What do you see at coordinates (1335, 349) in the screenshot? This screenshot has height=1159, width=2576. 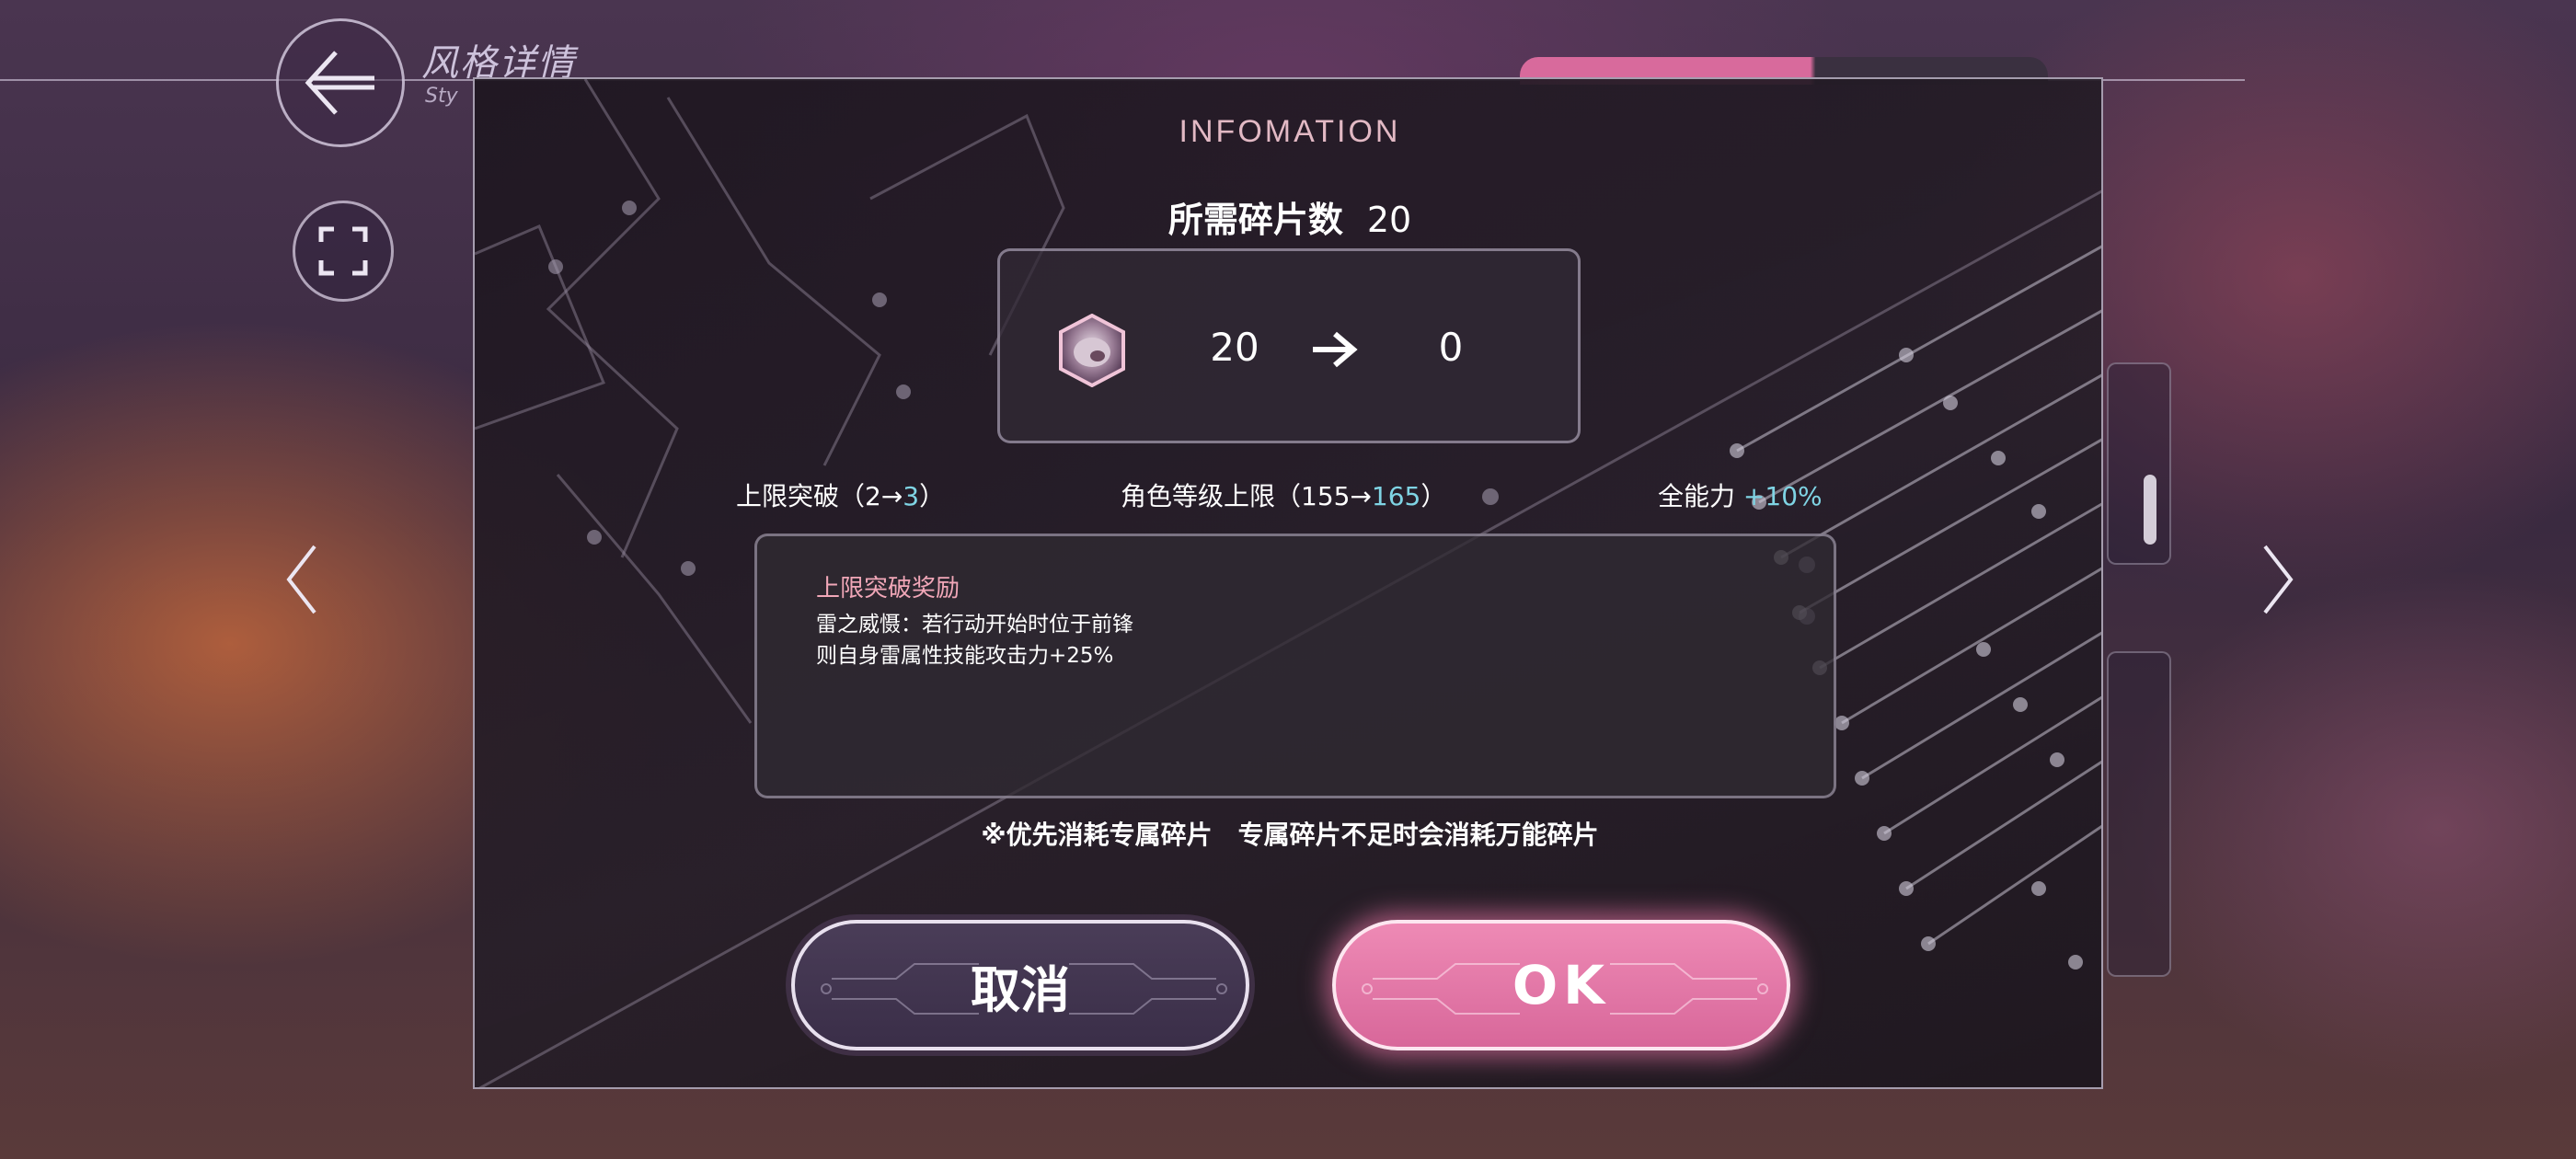 I see `right-arrow-icon` at bounding box center [1335, 349].